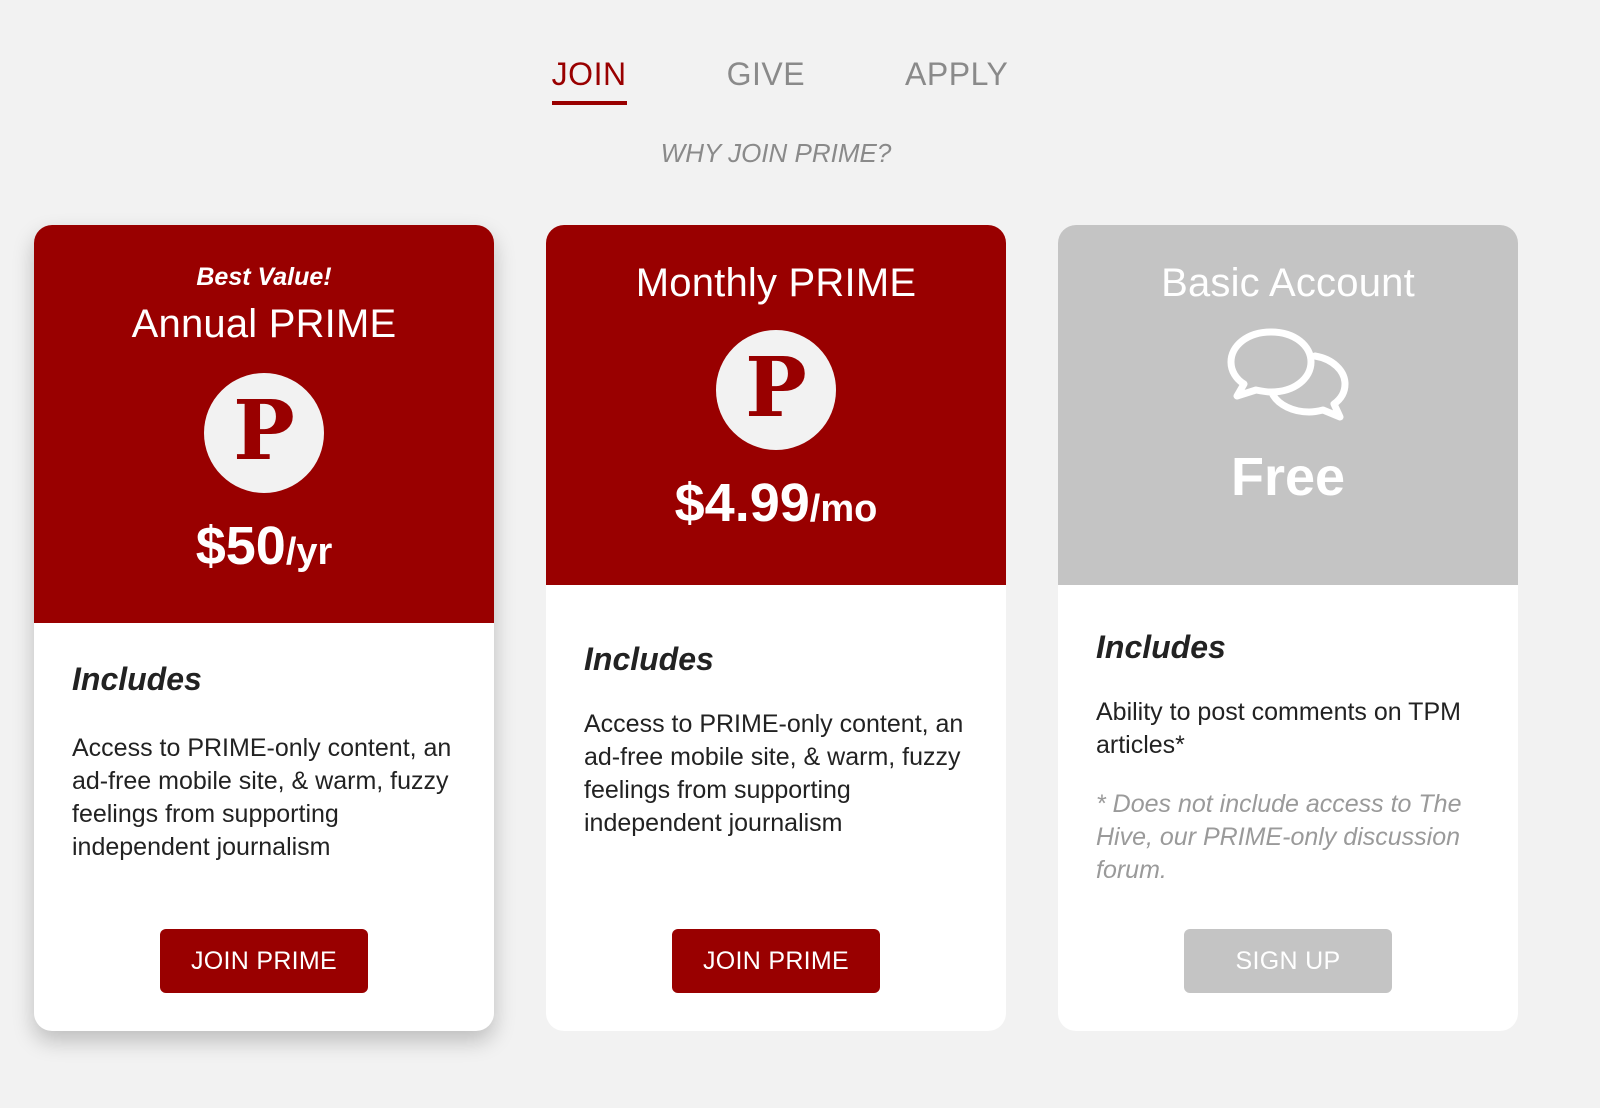 This screenshot has height=1108, width=1600. Describe the element at coordinates (776, 283) in the screenshot. I see `plan-title: Monthly PRIME` at that location.